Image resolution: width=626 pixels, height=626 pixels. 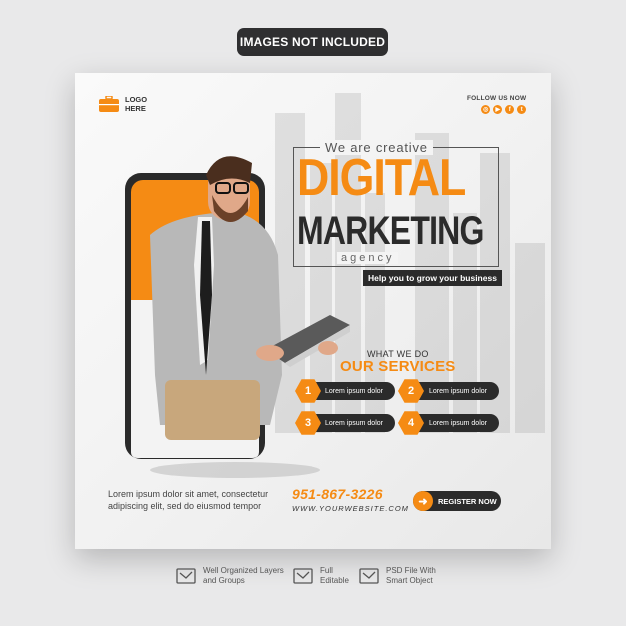 What do you see at coordinates (135, 108) in the screenshot?
I see `logo-line2: HERE` at bounding box center [135, 108].